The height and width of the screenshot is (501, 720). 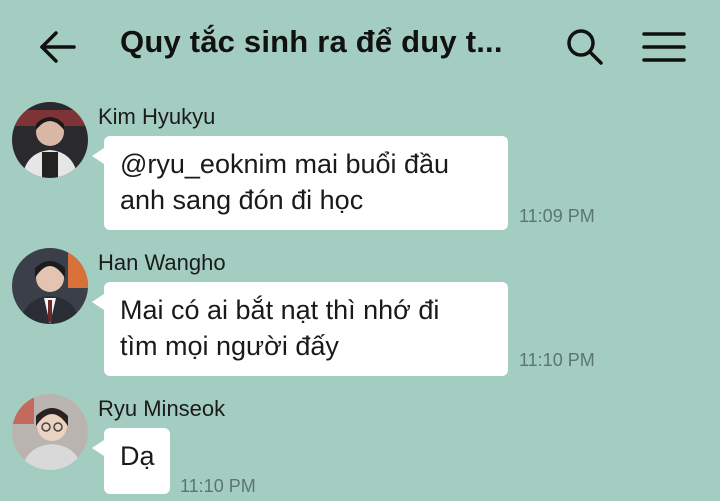 What do you see at coordinates (557, 216) in the screenshot?
I see `message-time: 11:09 PM` at bounding box center [557, 216].